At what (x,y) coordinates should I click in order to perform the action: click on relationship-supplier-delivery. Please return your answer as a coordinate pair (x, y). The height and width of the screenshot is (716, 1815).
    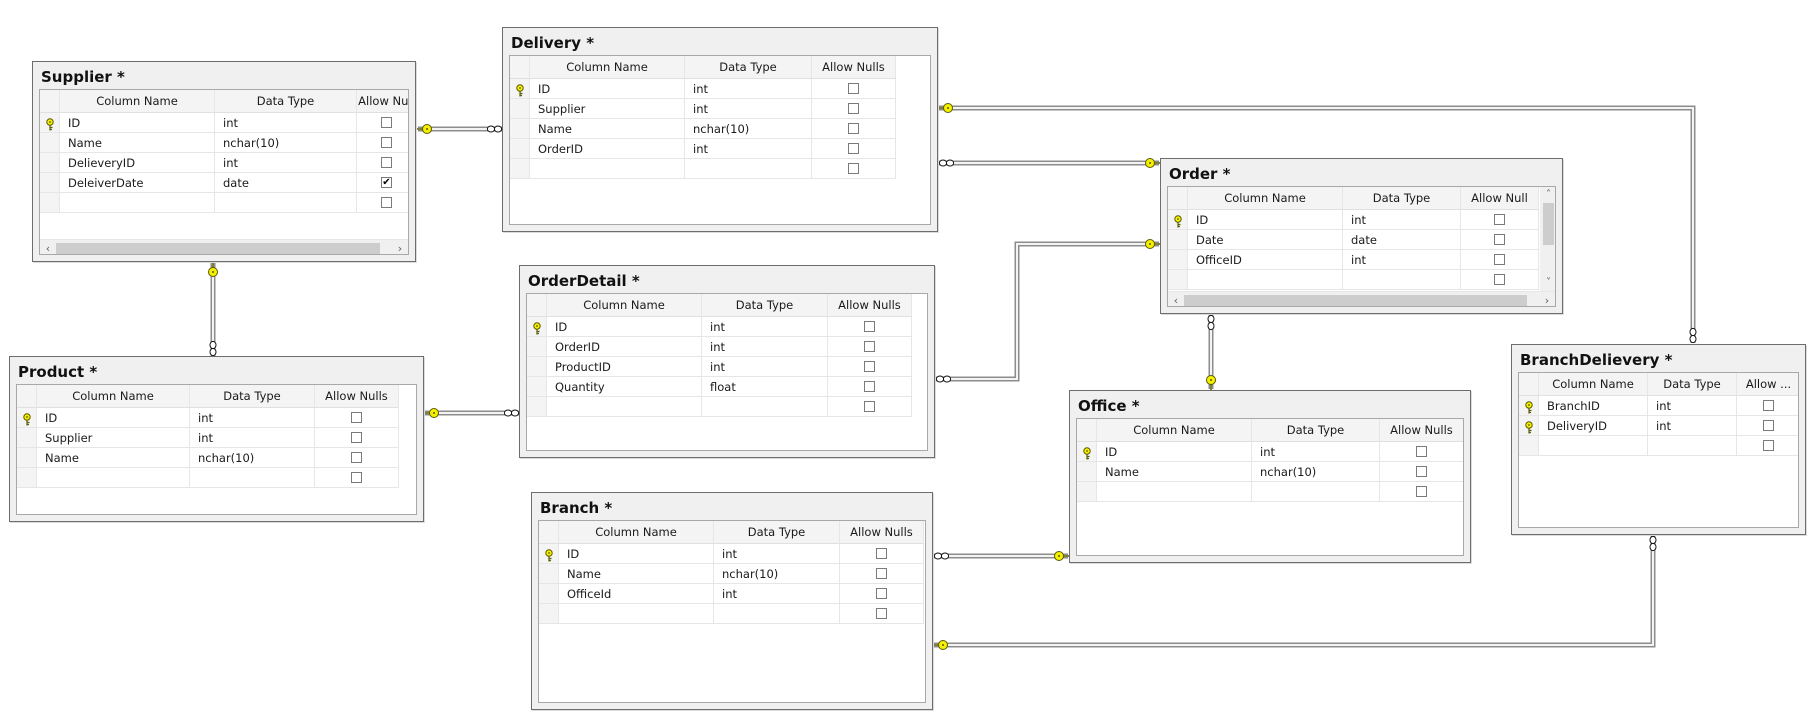
    Looking at the image, I should click on (460, 129).